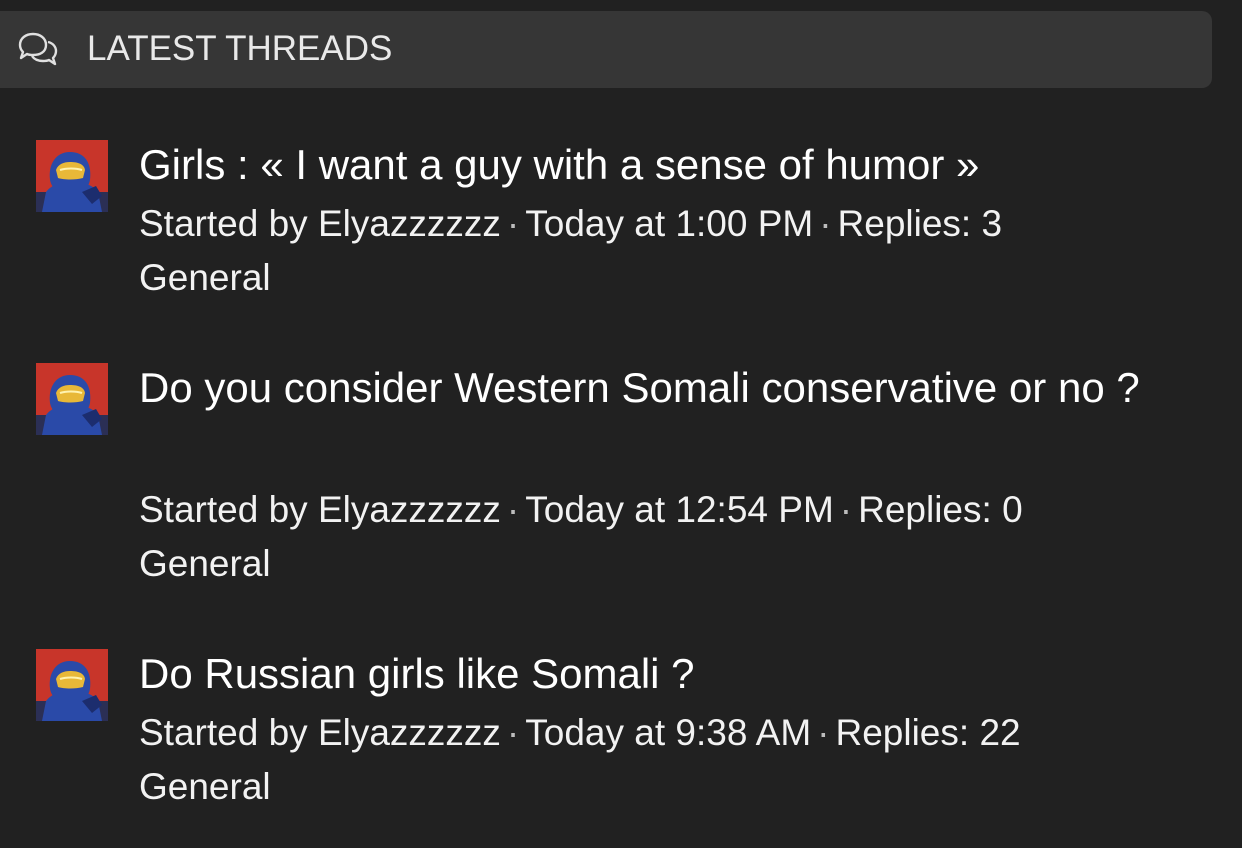  Describe the element at coordinates (992, 223) in the screenshot. I see `replies-count: 3` at that location.